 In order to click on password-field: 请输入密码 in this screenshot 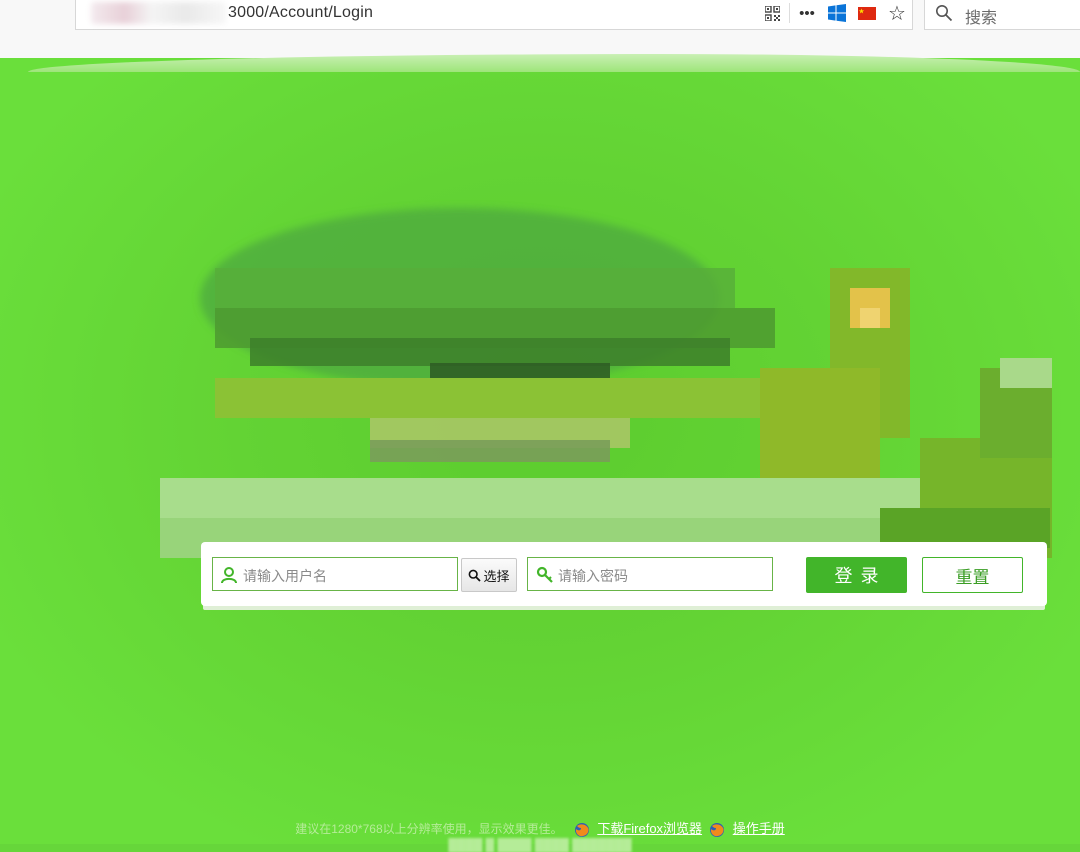, I will do `click(650, 574)`.